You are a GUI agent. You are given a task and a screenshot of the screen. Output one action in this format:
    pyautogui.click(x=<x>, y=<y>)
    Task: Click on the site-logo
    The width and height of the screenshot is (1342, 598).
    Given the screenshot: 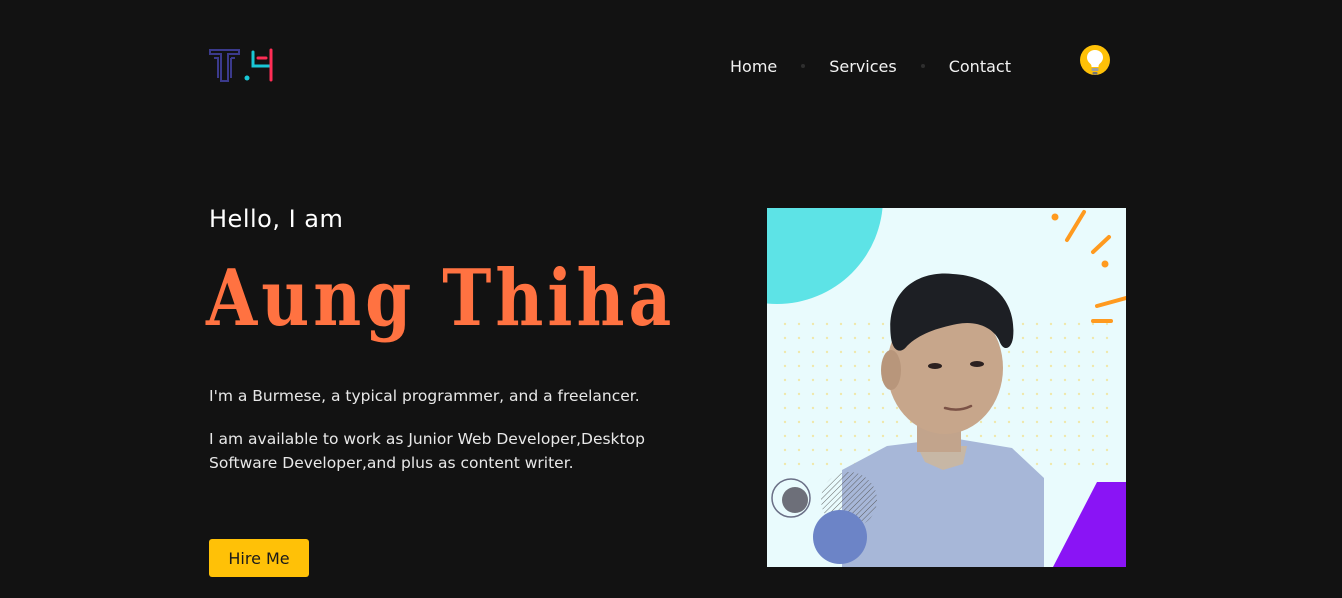 What is the action you would take?
    pyautogui.click(x=243, y=66)
    